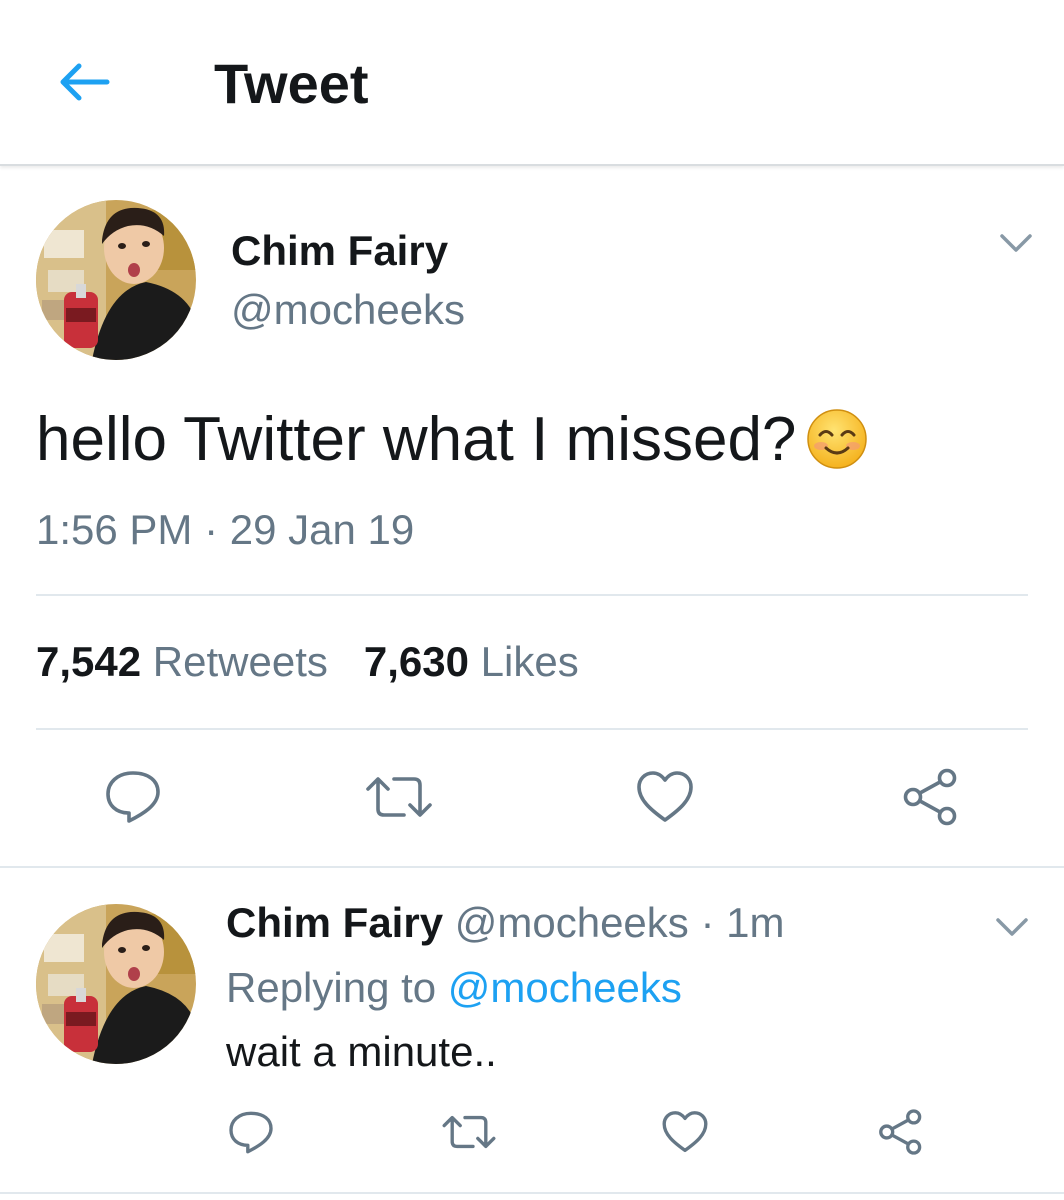  Describe the element at coordinates (416, 661) in the screenshot. I see `likes-count: 7,630` at that location.